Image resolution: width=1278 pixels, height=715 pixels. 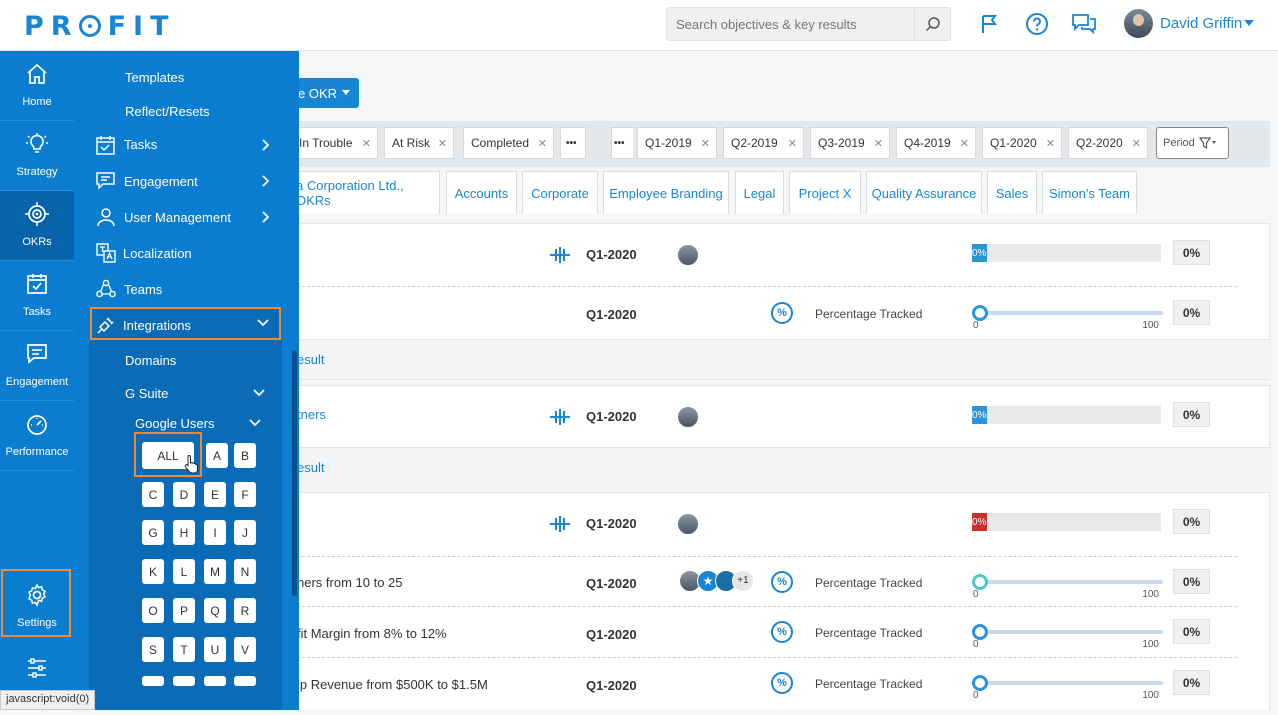 What do you see at coordinates (666, 192) in the screenshot?
I see `tab-team: Employee Branding` at bounding box center [666, 192].